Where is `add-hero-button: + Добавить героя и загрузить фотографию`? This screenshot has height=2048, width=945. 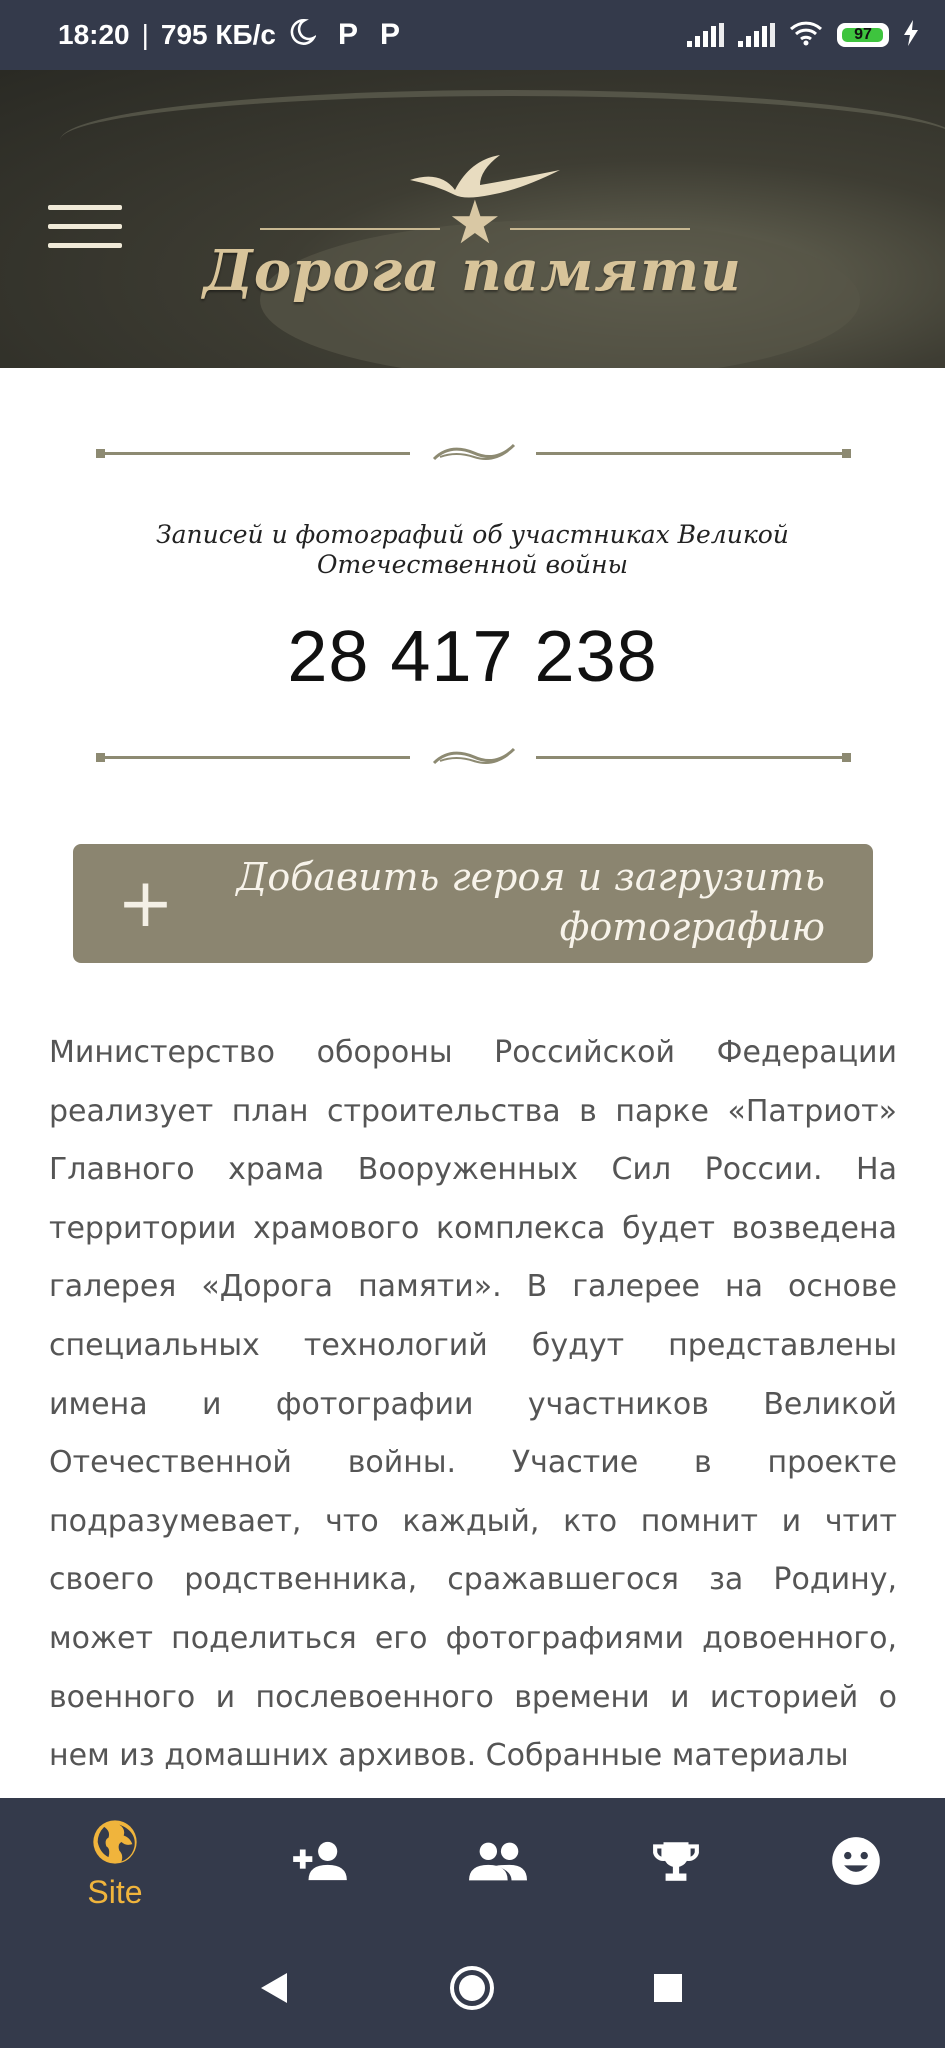
add-hero-button: + Добавить героя и загрузить фотографию is located at coordinates (473, 903).